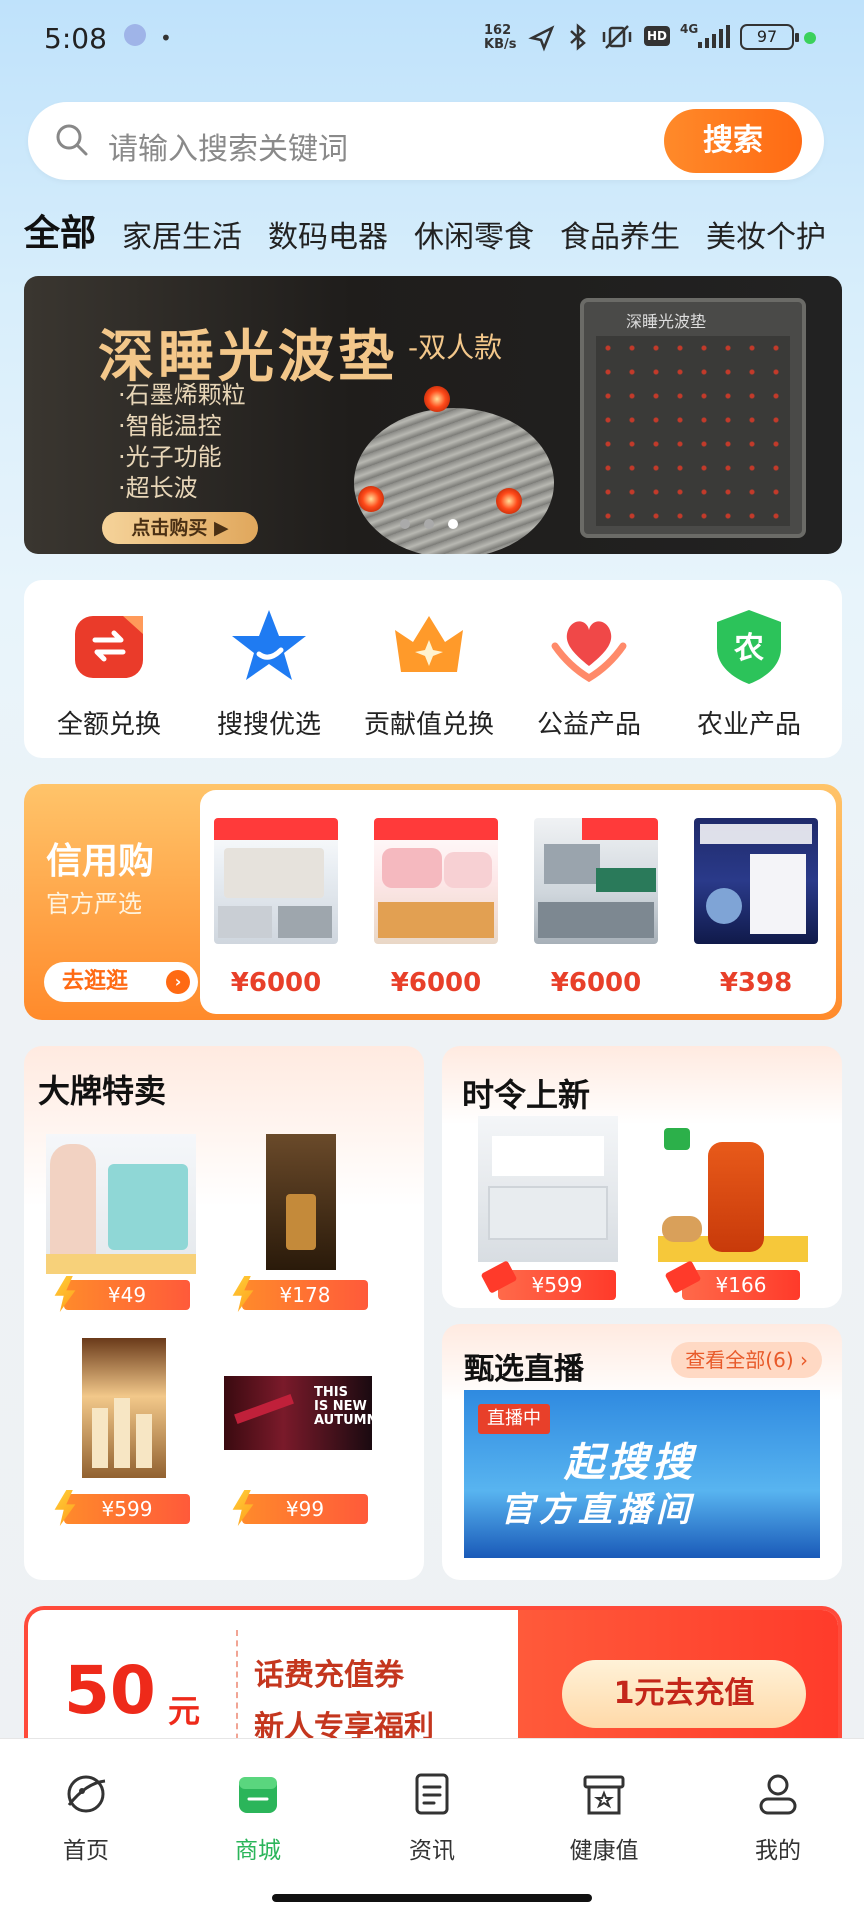 This screenshot has width=864, height=1920. Describe the element at coordinates (102, 1091) in the screenshot. I see `brand-sale-title: 大牌特卖` at that location.